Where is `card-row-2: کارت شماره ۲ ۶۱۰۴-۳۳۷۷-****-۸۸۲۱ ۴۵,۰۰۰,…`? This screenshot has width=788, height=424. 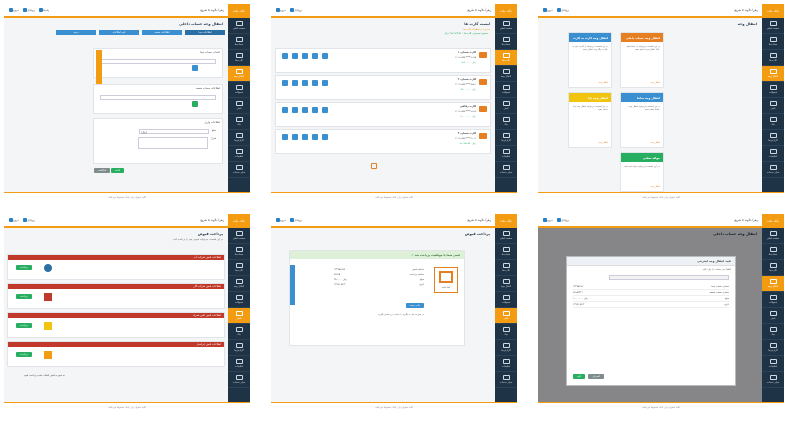 card-row-2: کارت شماره ۲ ۶۱۰۴-۳۳۷۷-****-۸۸۲۱ ۴۵,۰۰۰,… is located at coordinates (383, 87).